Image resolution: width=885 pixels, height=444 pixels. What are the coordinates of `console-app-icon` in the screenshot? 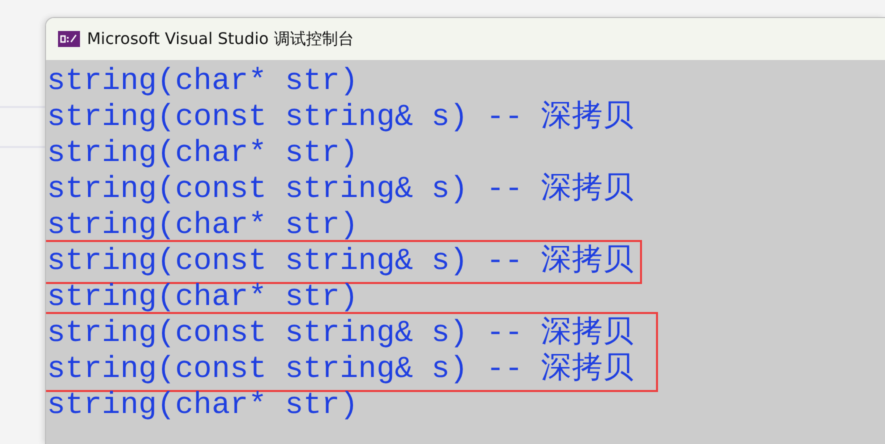 It's located at (69, 39).